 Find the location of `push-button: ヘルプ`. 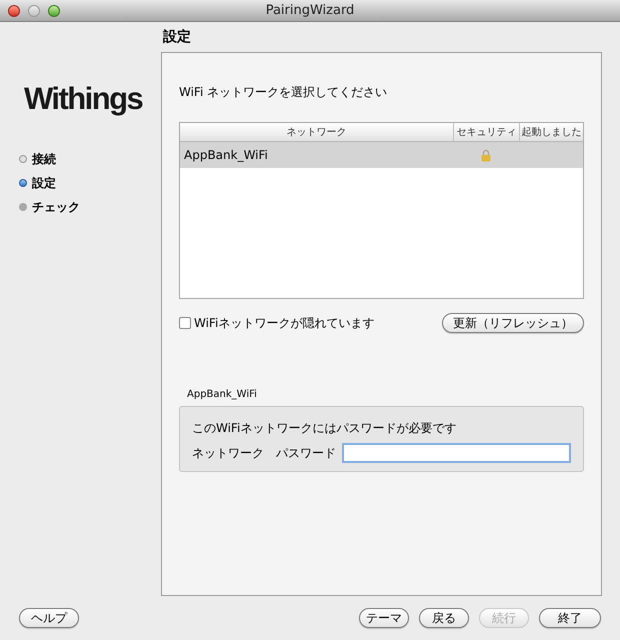

push-button: ヘルプ is located at coordinates (49, 618).